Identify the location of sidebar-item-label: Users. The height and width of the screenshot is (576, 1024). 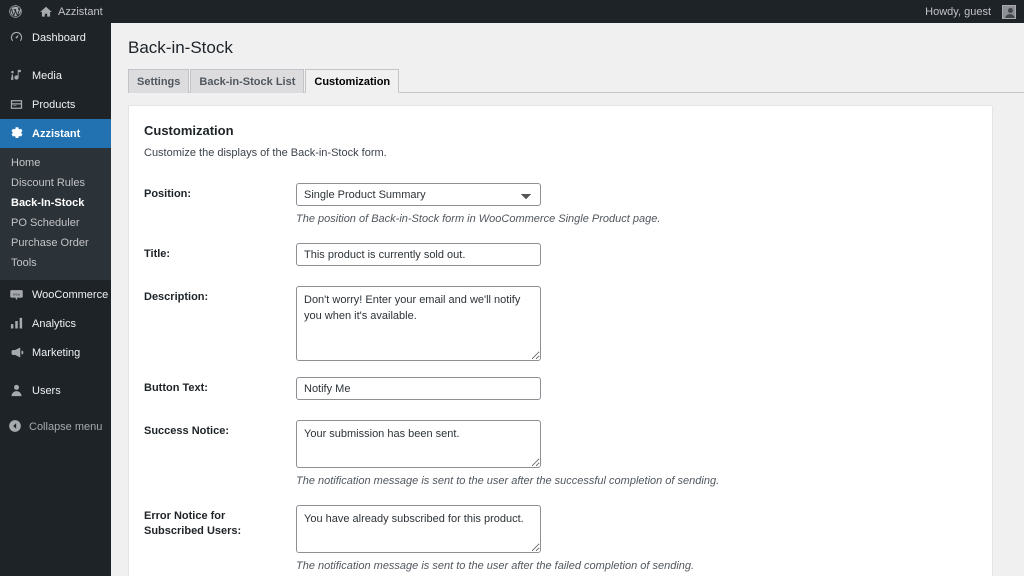
(46, 390).